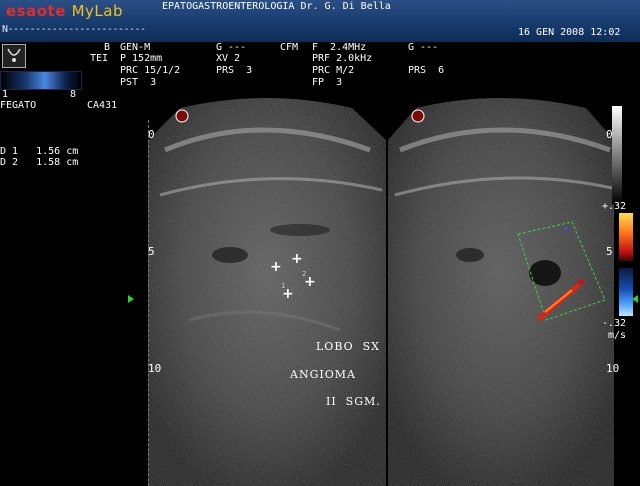 Image resolution: width=640 pixels, height=486 pixels. I want to click on color-scale-positive, so click(626, 237).